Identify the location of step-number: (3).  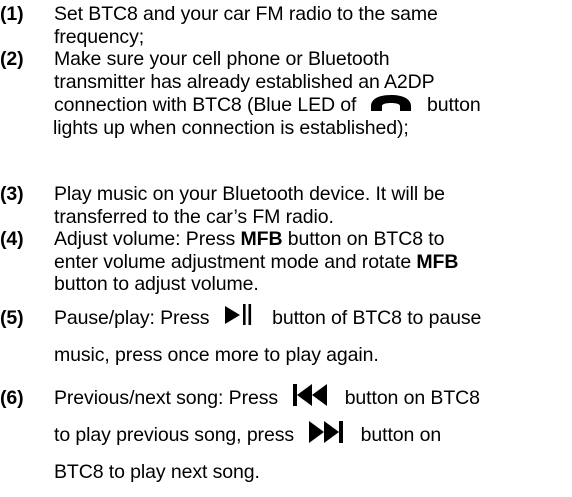
(12, 194).